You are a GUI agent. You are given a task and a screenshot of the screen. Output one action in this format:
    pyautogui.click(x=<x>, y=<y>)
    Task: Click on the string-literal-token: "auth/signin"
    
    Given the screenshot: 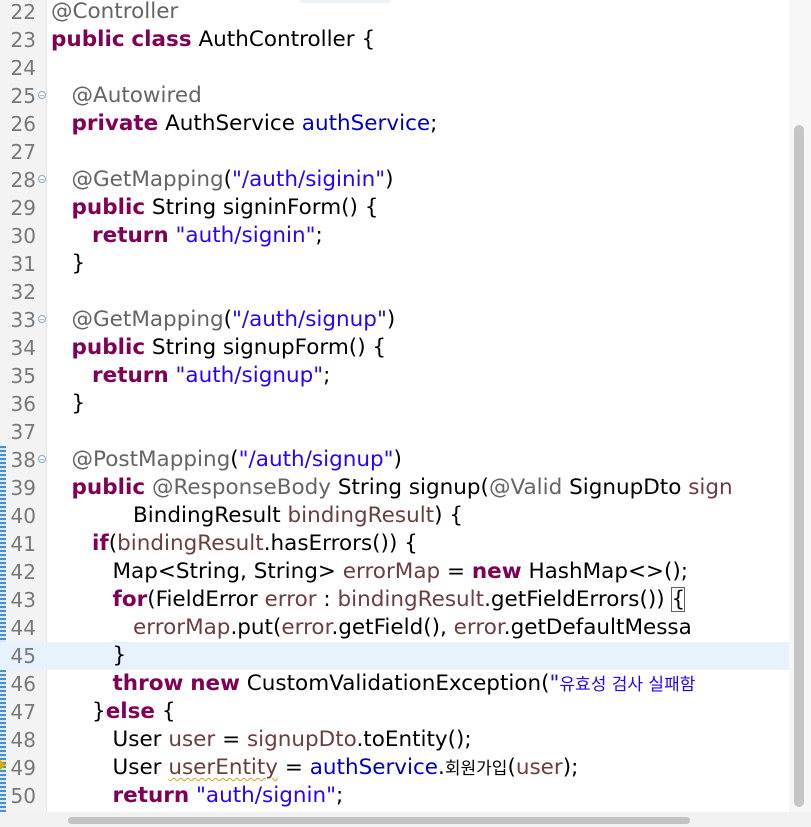 What is the action you would take?
    pyautogui.click(x=266, y=795)
    